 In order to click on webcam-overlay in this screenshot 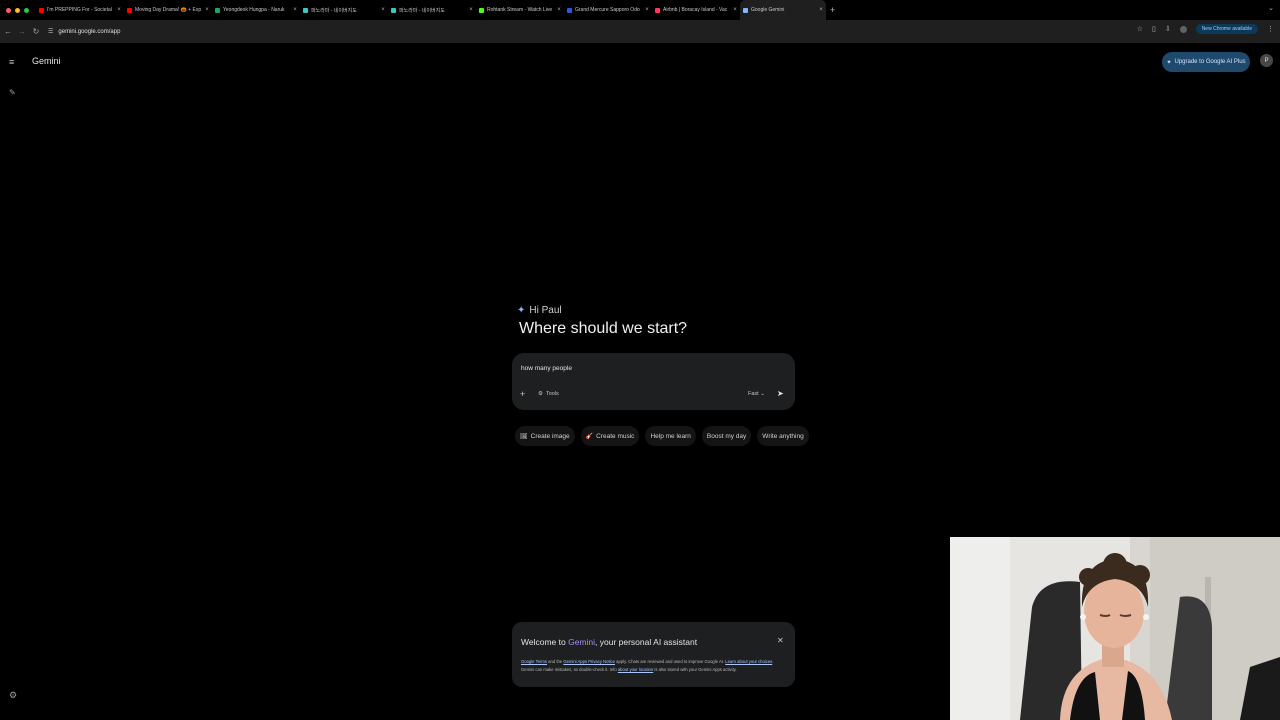, I will do `click(1115, 628)`.